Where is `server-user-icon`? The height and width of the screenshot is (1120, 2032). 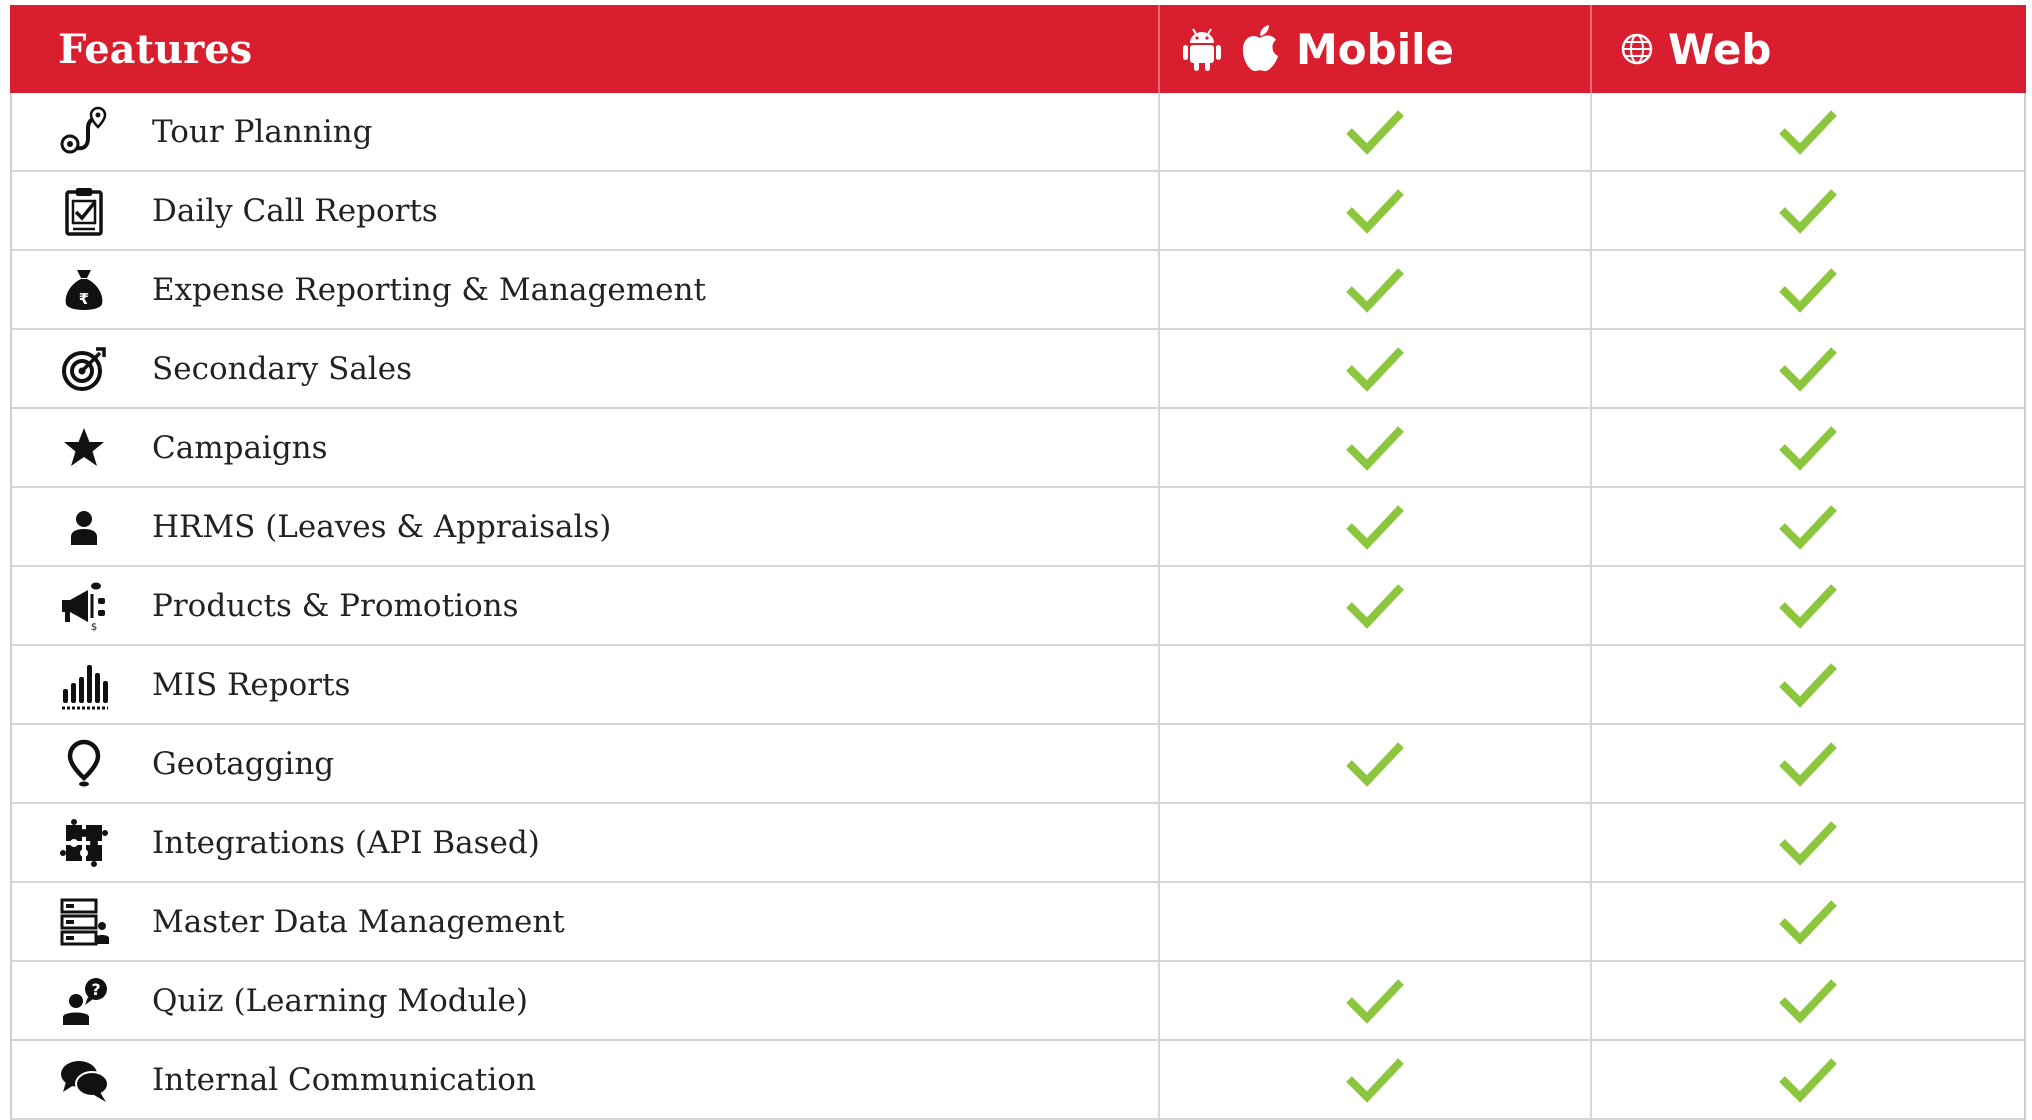
server-user-icon is located at coordinates (84, 922).